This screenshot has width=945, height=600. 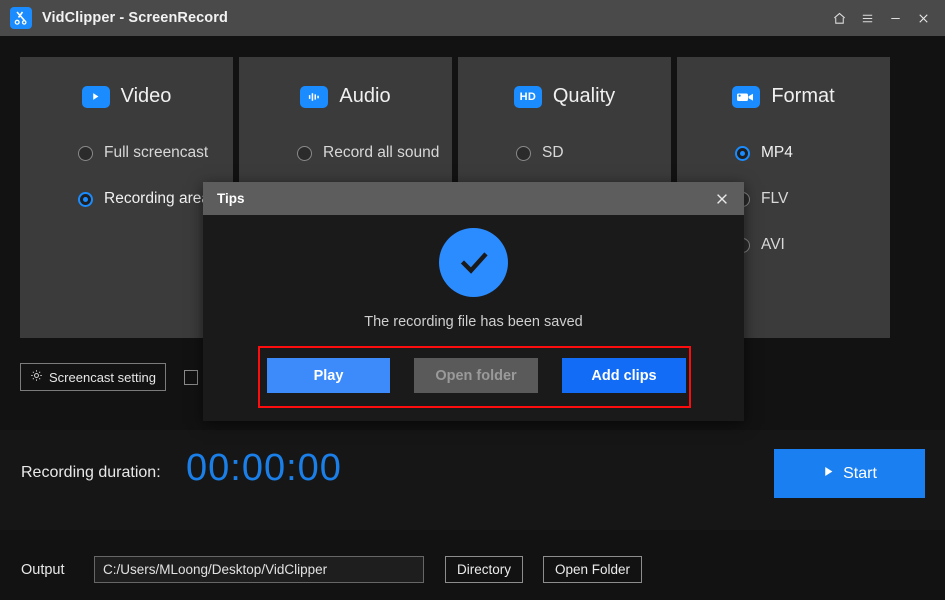 I want to click on audio-waveform-icon, so click(x=314, y=96).